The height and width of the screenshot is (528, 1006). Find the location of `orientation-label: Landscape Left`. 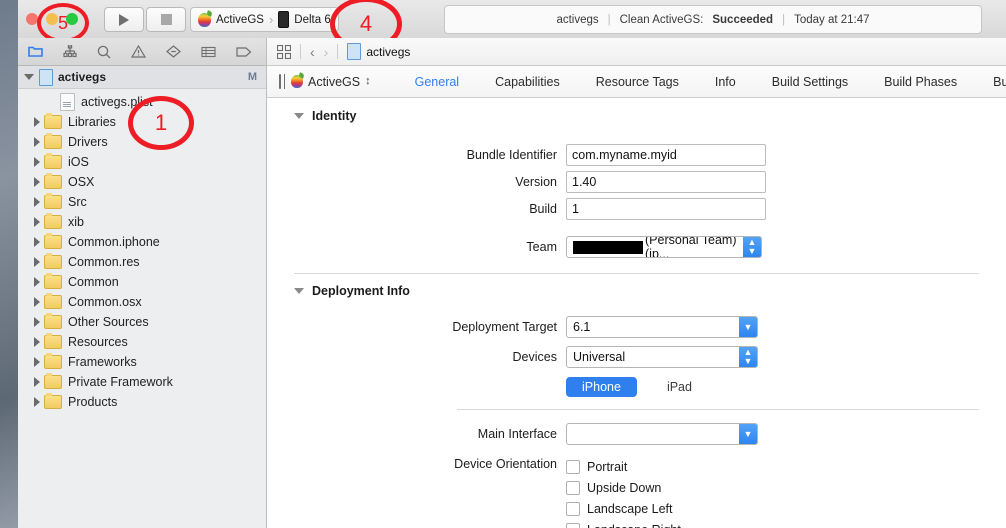

orientation-label: Landscape Left is located at coordinates (630, 508).